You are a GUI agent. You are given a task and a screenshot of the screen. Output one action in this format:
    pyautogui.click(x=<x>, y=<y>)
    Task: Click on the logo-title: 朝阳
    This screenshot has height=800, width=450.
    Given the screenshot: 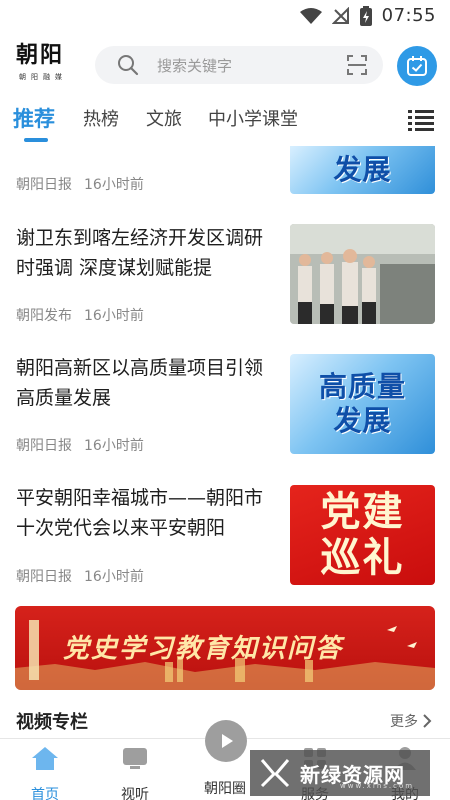 What is the action you would take?
    pyautogui.click(x=40, y=55)
    